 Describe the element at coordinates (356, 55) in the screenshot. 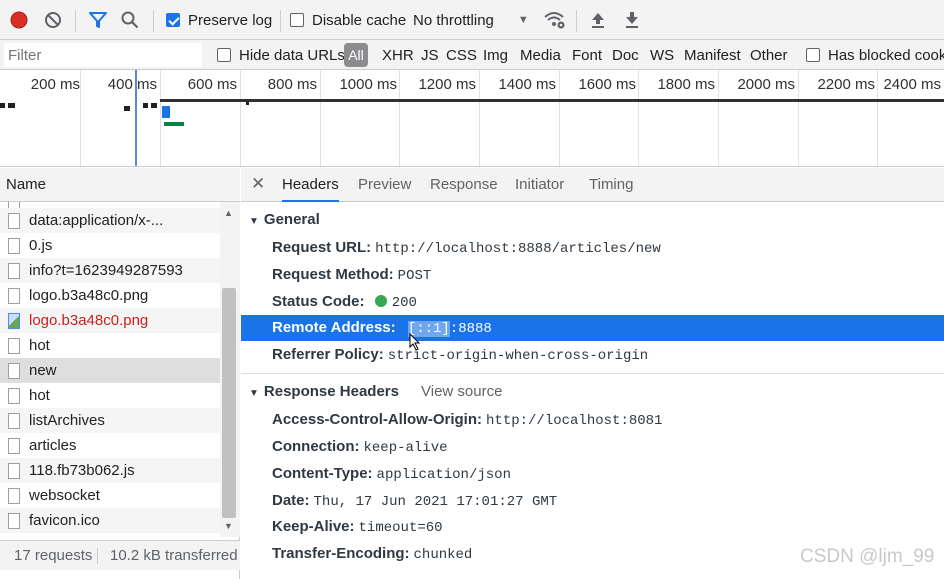

I see `filter-type-all: All` at that location.